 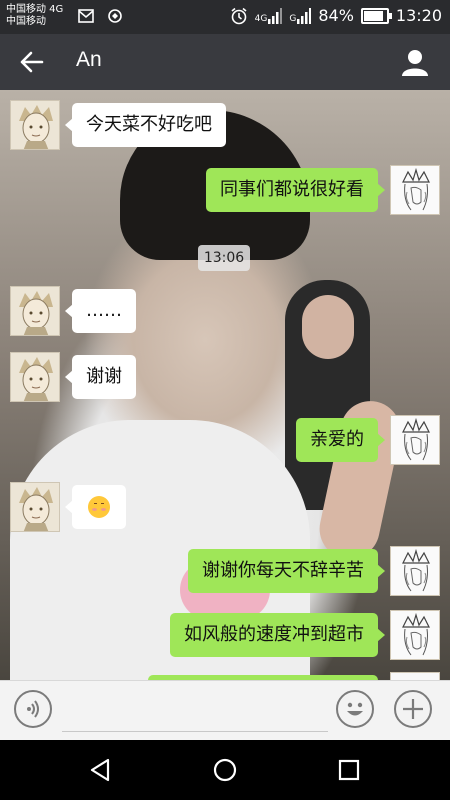 I want to click on network-label-1: 4G, so click(x=261, y=18).